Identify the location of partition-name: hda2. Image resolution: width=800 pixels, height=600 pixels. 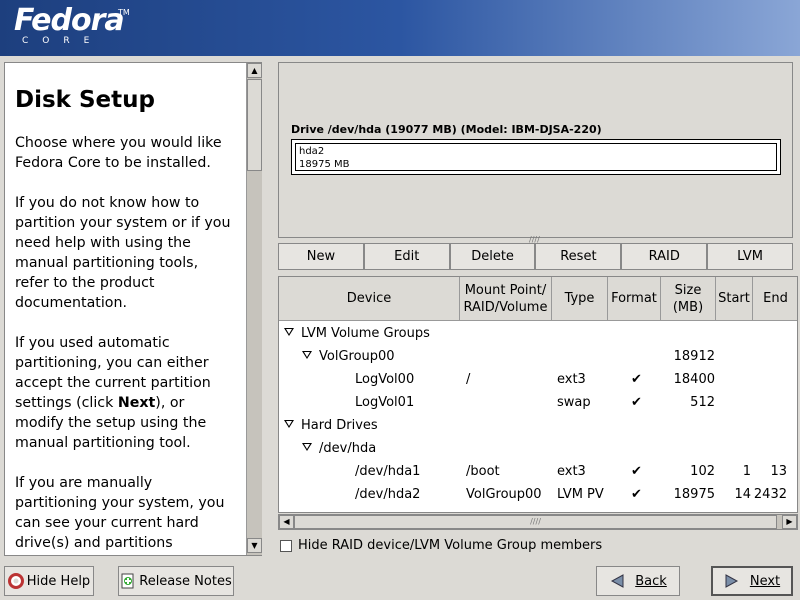
(312, 151).